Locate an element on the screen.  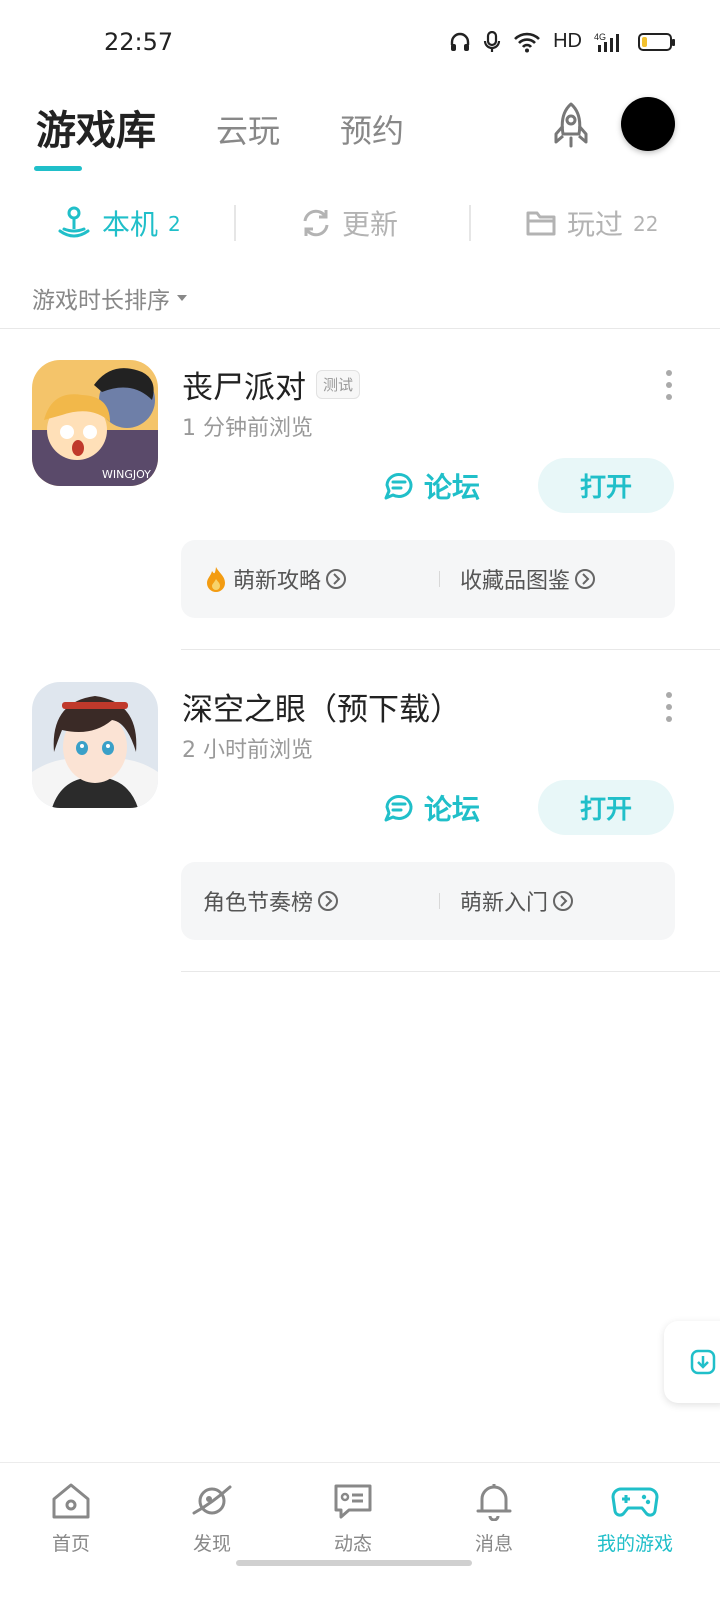
sort-label: 游戏时长排序 is located at coordinates (101, 301).